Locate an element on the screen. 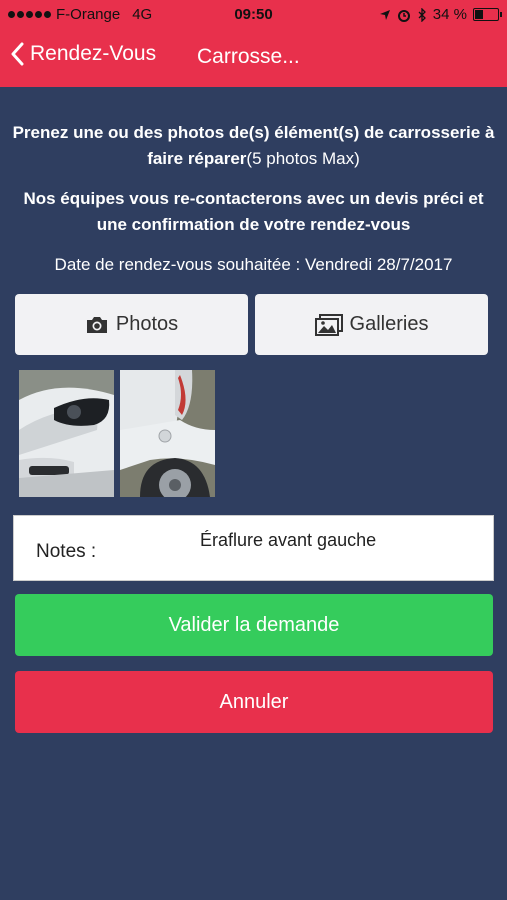  back-button: Rendez-Vous is located at coordinates (83, 54).